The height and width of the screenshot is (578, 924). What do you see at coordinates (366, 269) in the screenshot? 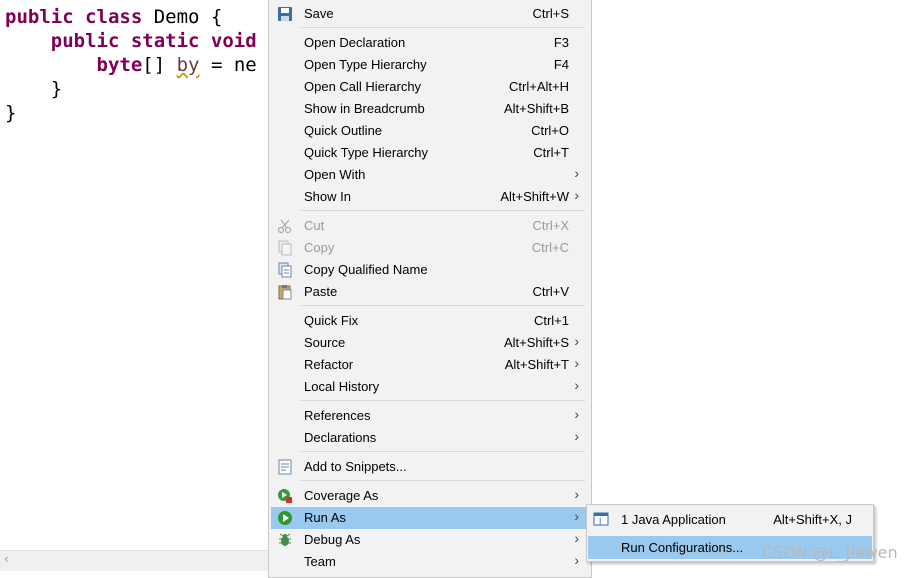
I see `menu-item-label: Copy Qualified Name` at bounding box center [366, 269].